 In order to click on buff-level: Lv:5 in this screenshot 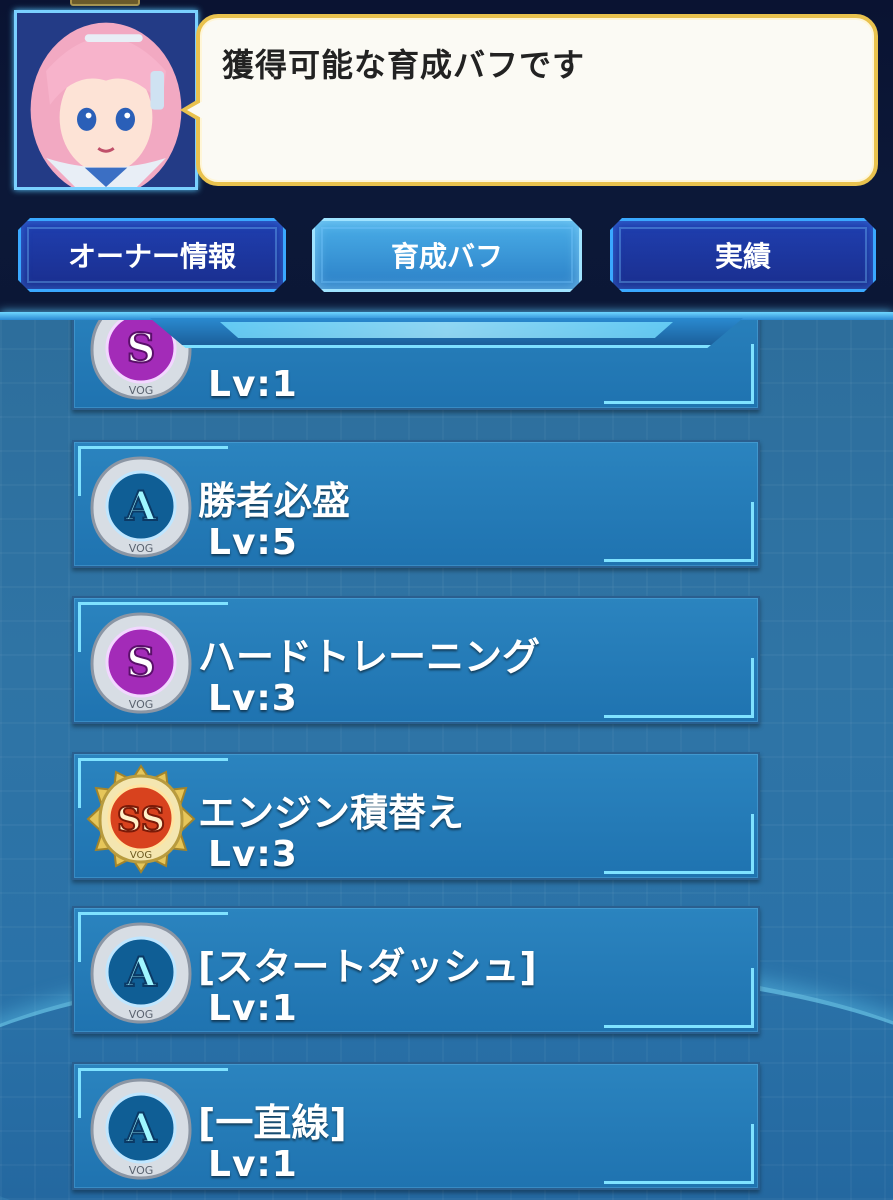, I will do `click(253, 542)`.